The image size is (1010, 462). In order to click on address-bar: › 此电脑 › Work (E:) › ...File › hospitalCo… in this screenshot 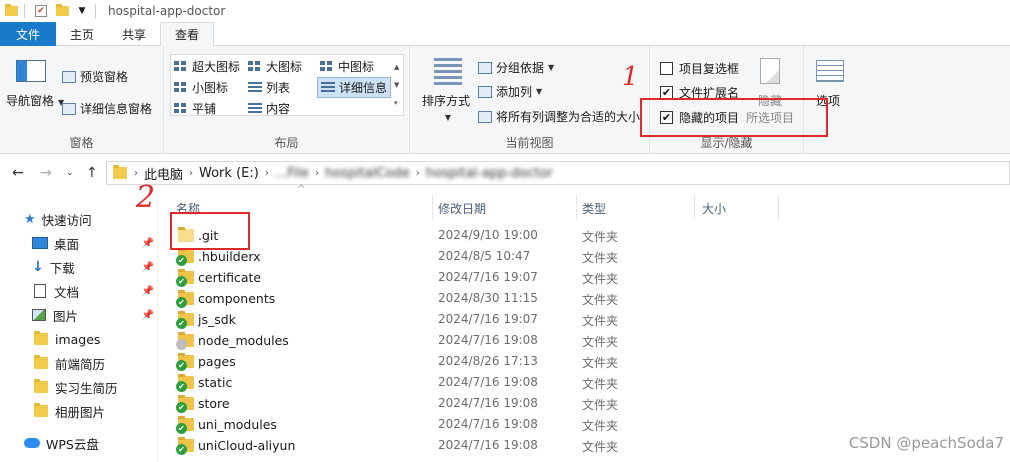, I will do `click(558, 173)`.